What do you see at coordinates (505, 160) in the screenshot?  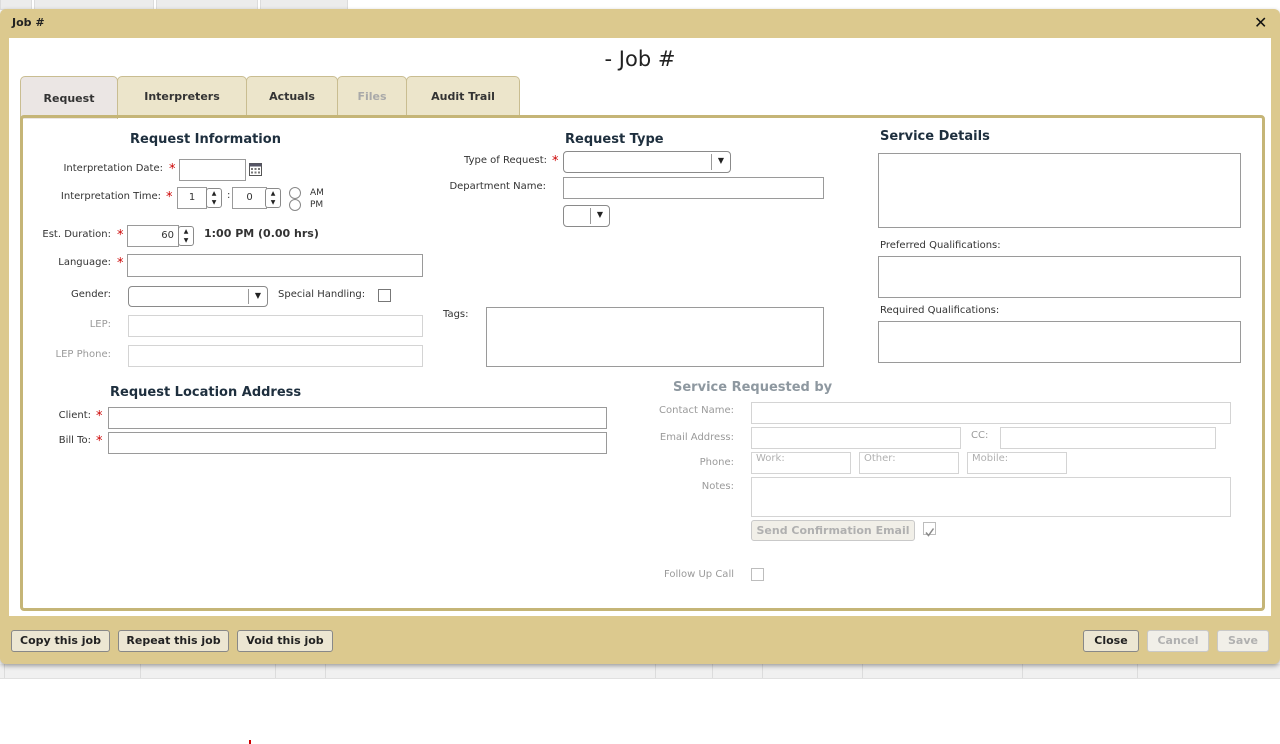 I see `type-of-request-label: Type of Request:` at bounding box center [505, 160].